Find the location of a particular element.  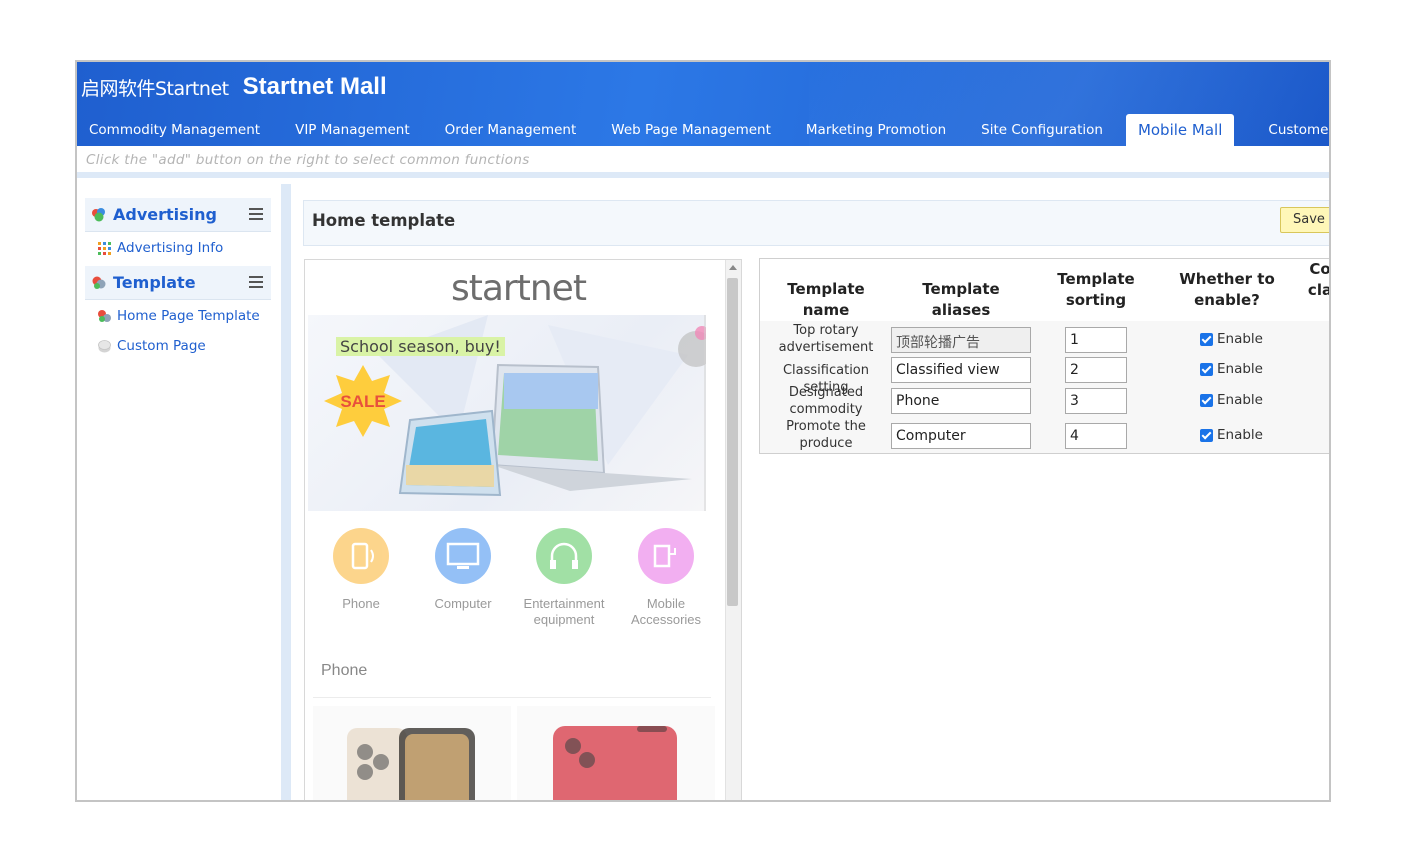

scroll-thumb is located at coordinates (732, 442).